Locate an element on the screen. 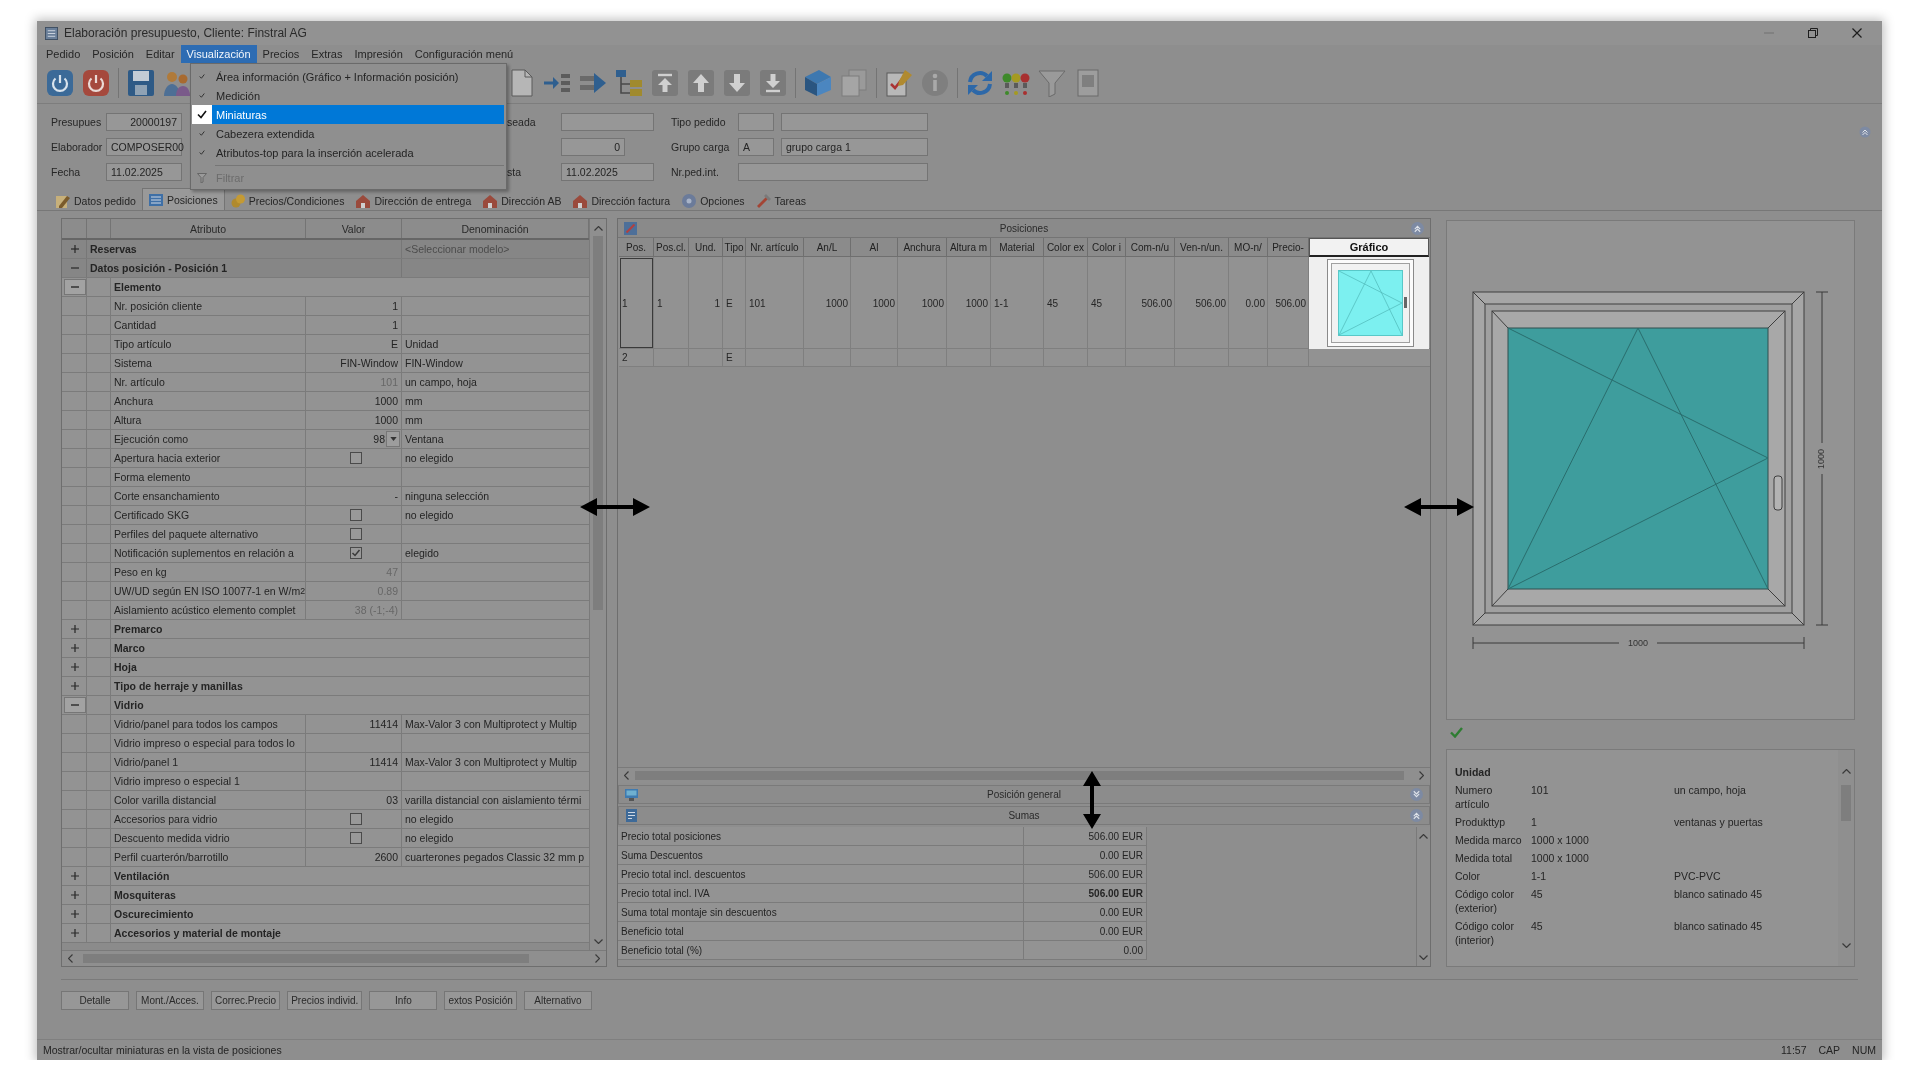 The width and height of the screenshot is (1920, 1080). tab: Precios/Condiciones is located at coordinates (287, 201).